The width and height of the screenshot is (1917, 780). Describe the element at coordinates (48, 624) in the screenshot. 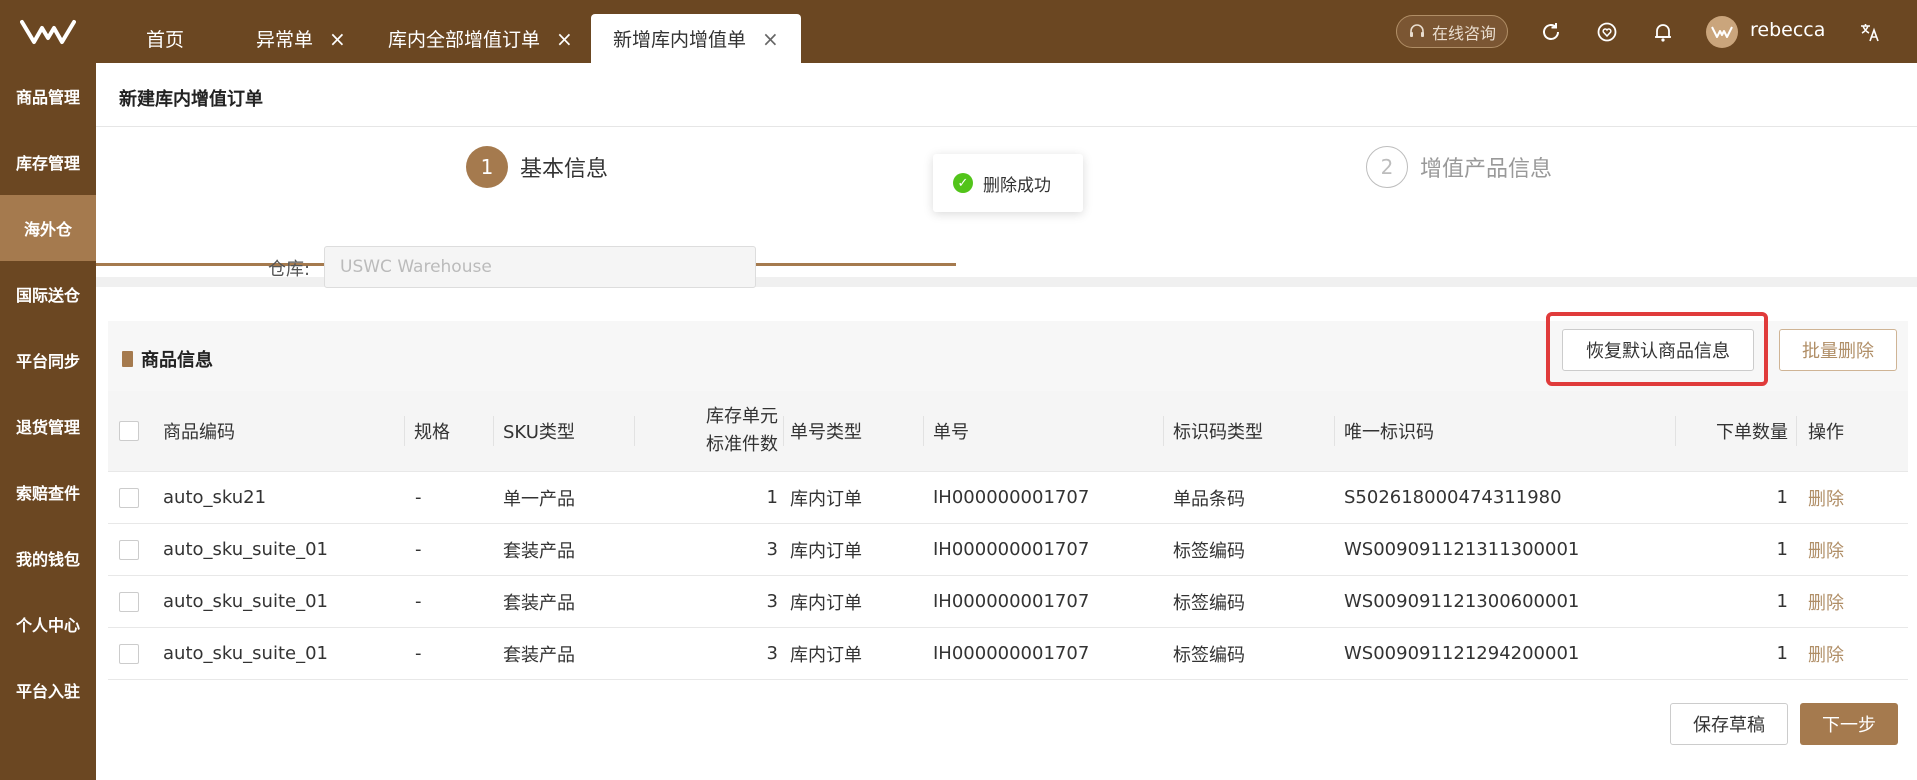

I see `sidebar-item-profile: 个人中心` at that location.